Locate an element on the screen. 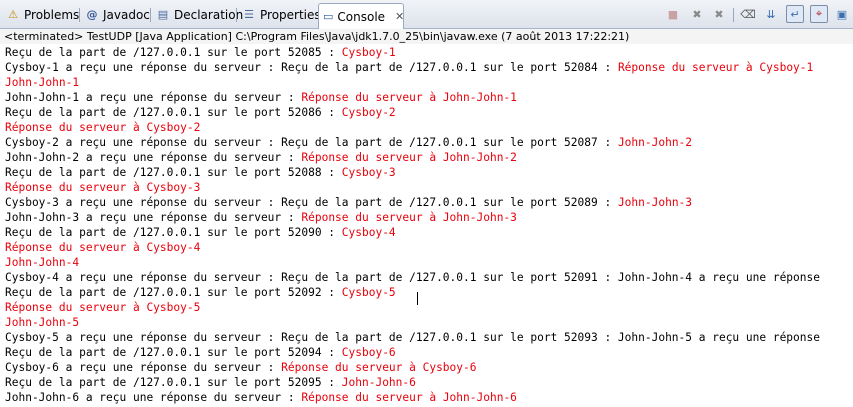 The height and width of the screenshot is (407, 853). console-line: John-John-5 is located at coordinates (42, 322).